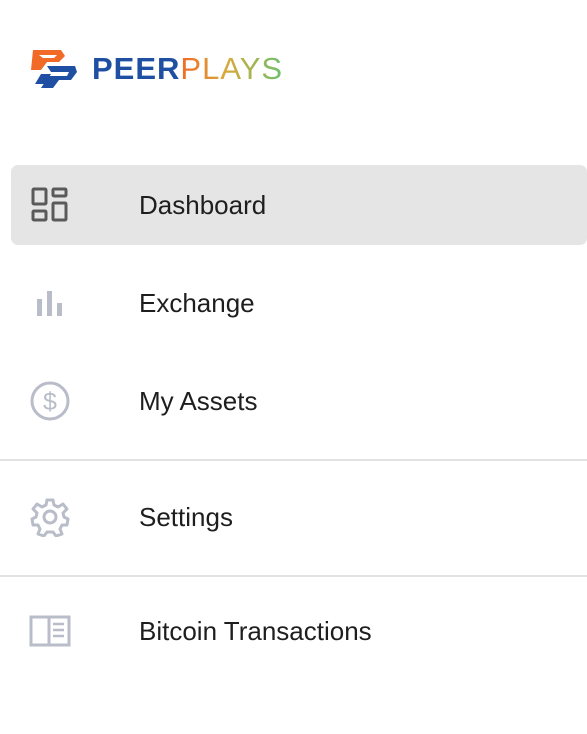  I want to click on dollar-circle-icon: $, so click(50, 401).